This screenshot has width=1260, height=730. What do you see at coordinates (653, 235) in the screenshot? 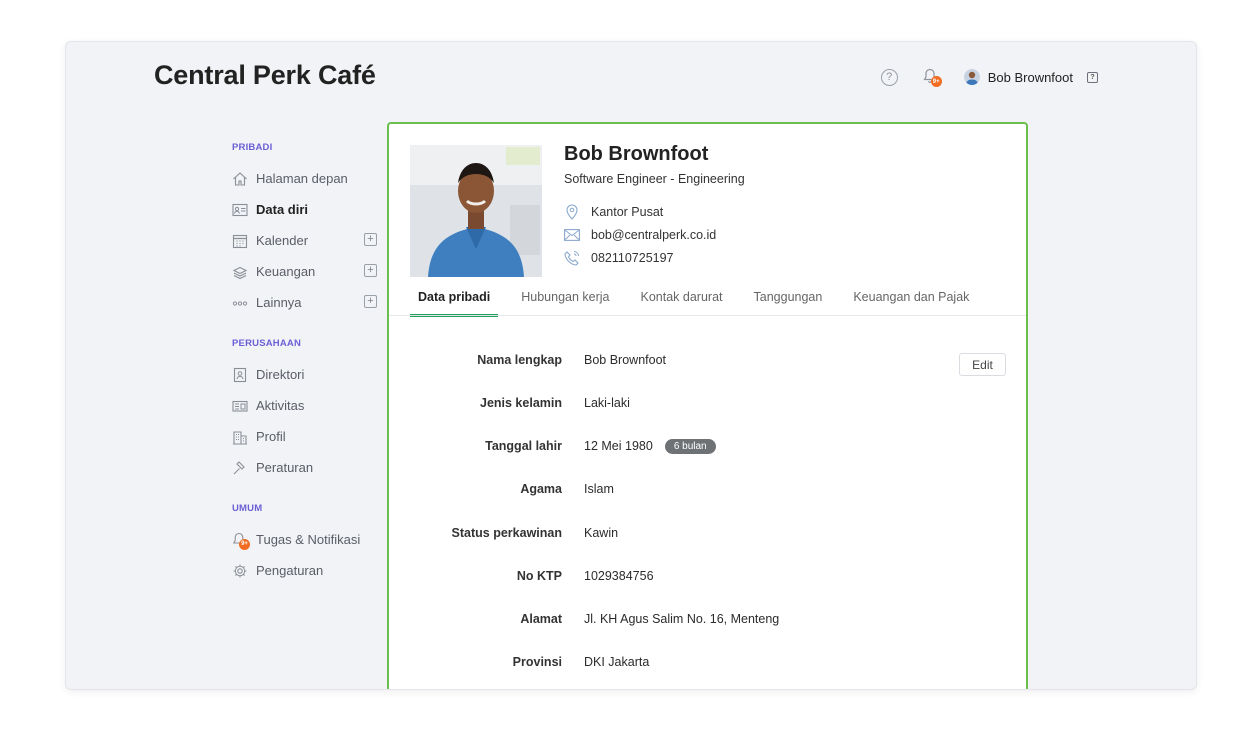
I see `profile-email: bob@centralperk.co.id` at bounding box center [653, 235].